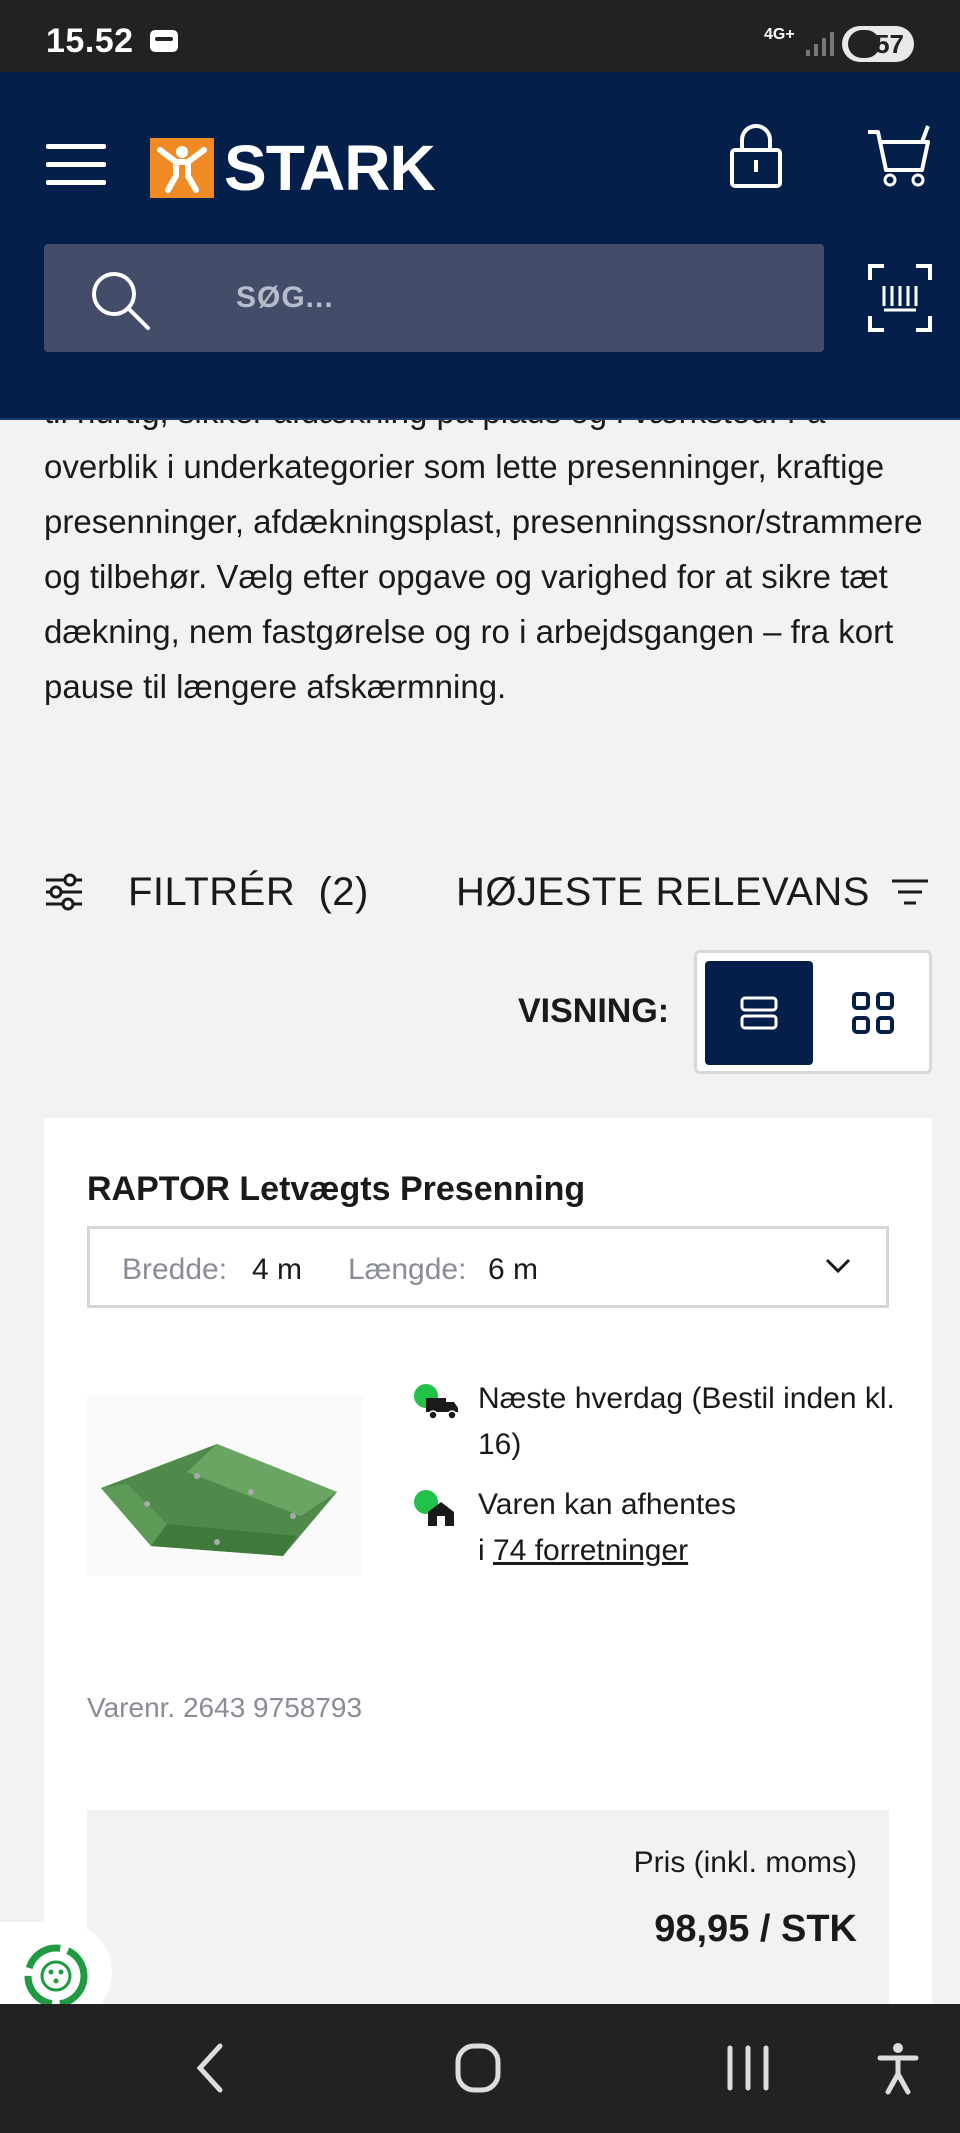 This screenshot has height=2133, width=960. What do you see at coordinates (889, 43) in the screenshot?
I see `battery-level: 57` at bounding box center [889, 43].